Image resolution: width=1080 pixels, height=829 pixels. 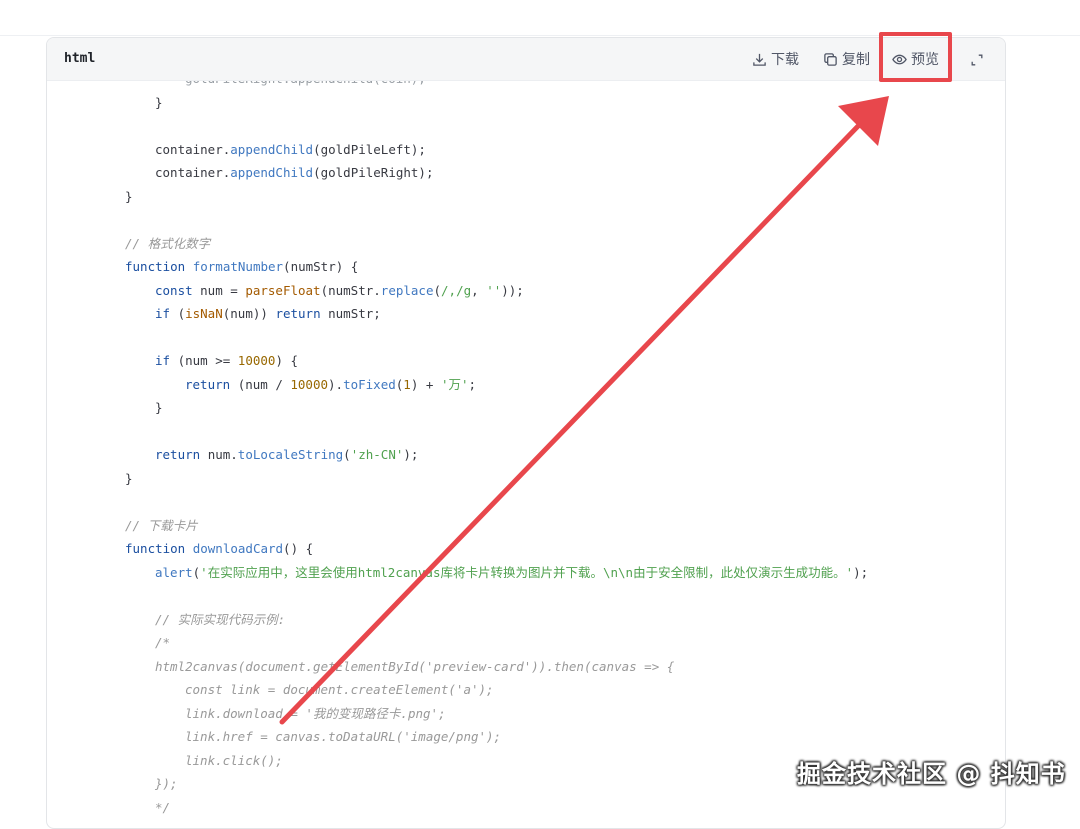 What do you see at coordinates (915, 57) in the screenshot?
I see `preview-highlight-box` at bounding box center [915, 57].